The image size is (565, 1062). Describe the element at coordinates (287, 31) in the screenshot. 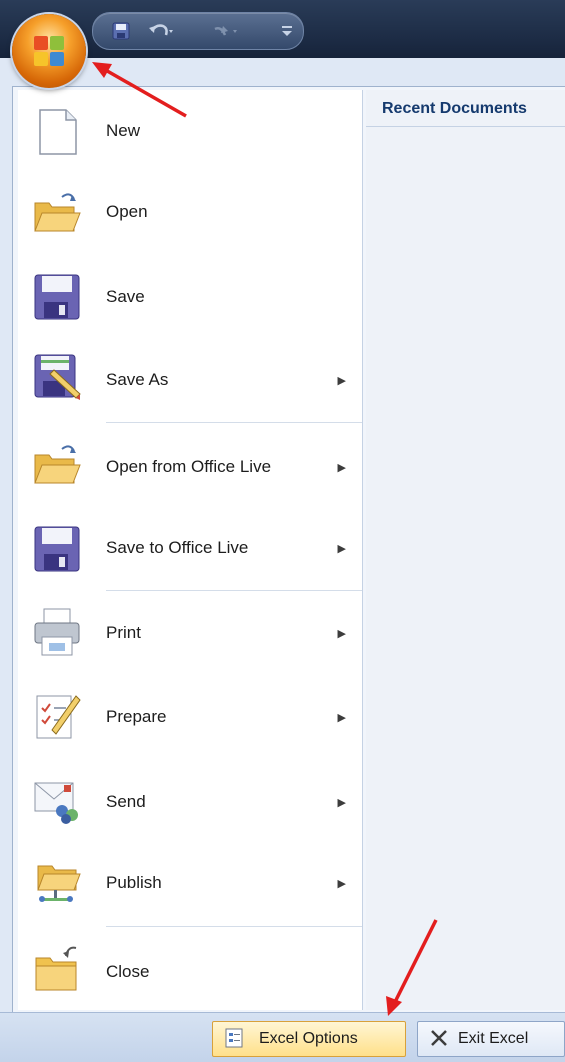

I see `customize-qat-icon` at that location.